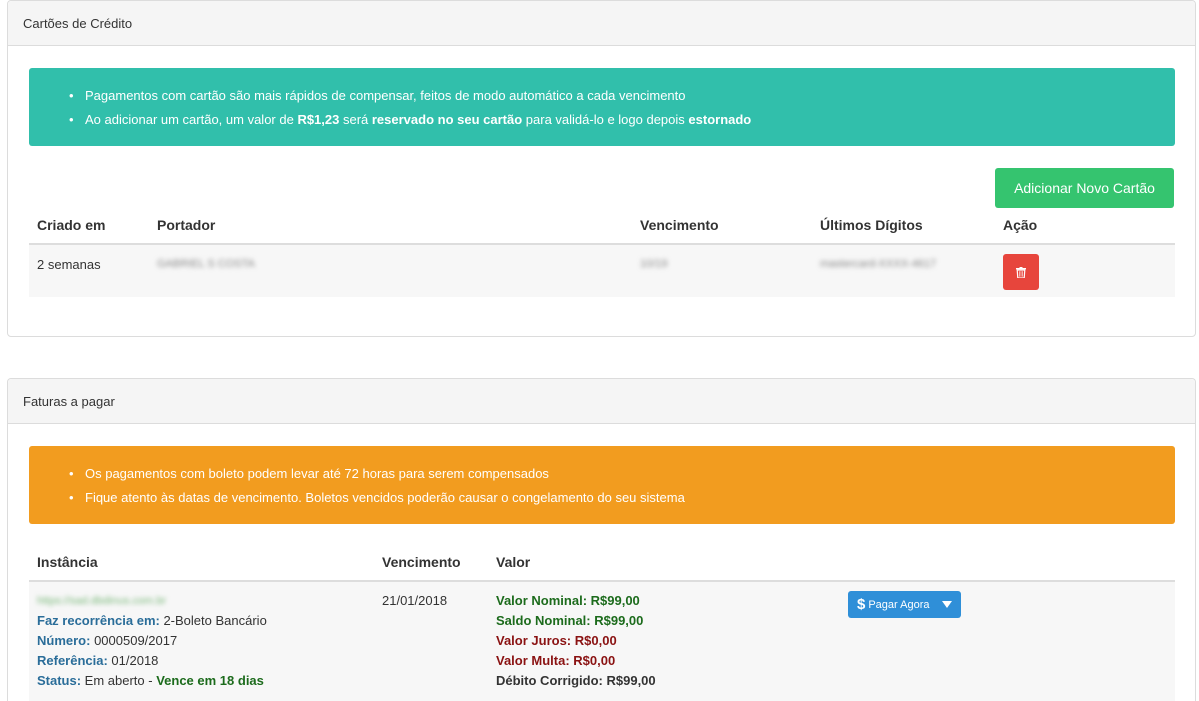  What do you see at coordinates (152, 620) in the screenshot?
I see `recurrence-info: Faz recorrência em: 2-Boleto Bancário` at bounding box center [152, 620].